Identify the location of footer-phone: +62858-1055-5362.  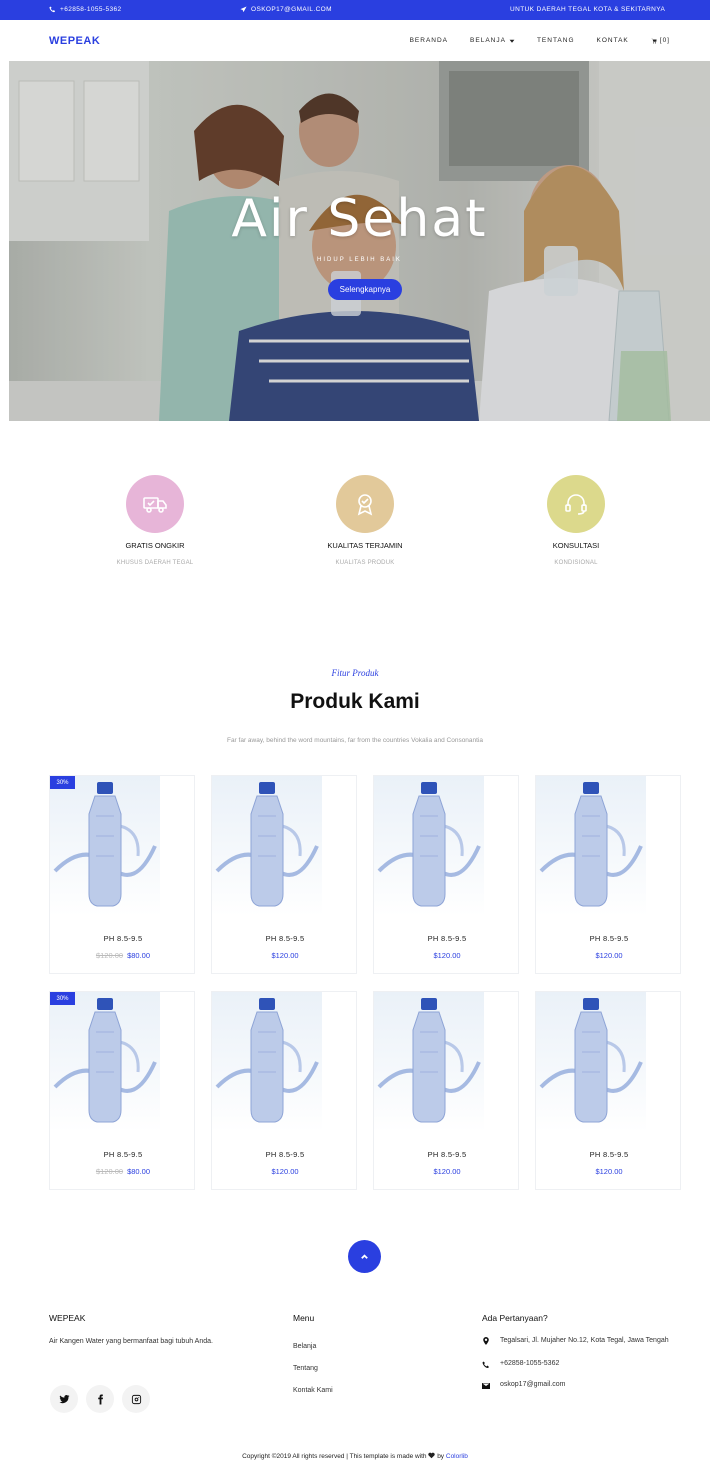
(520, 1364).